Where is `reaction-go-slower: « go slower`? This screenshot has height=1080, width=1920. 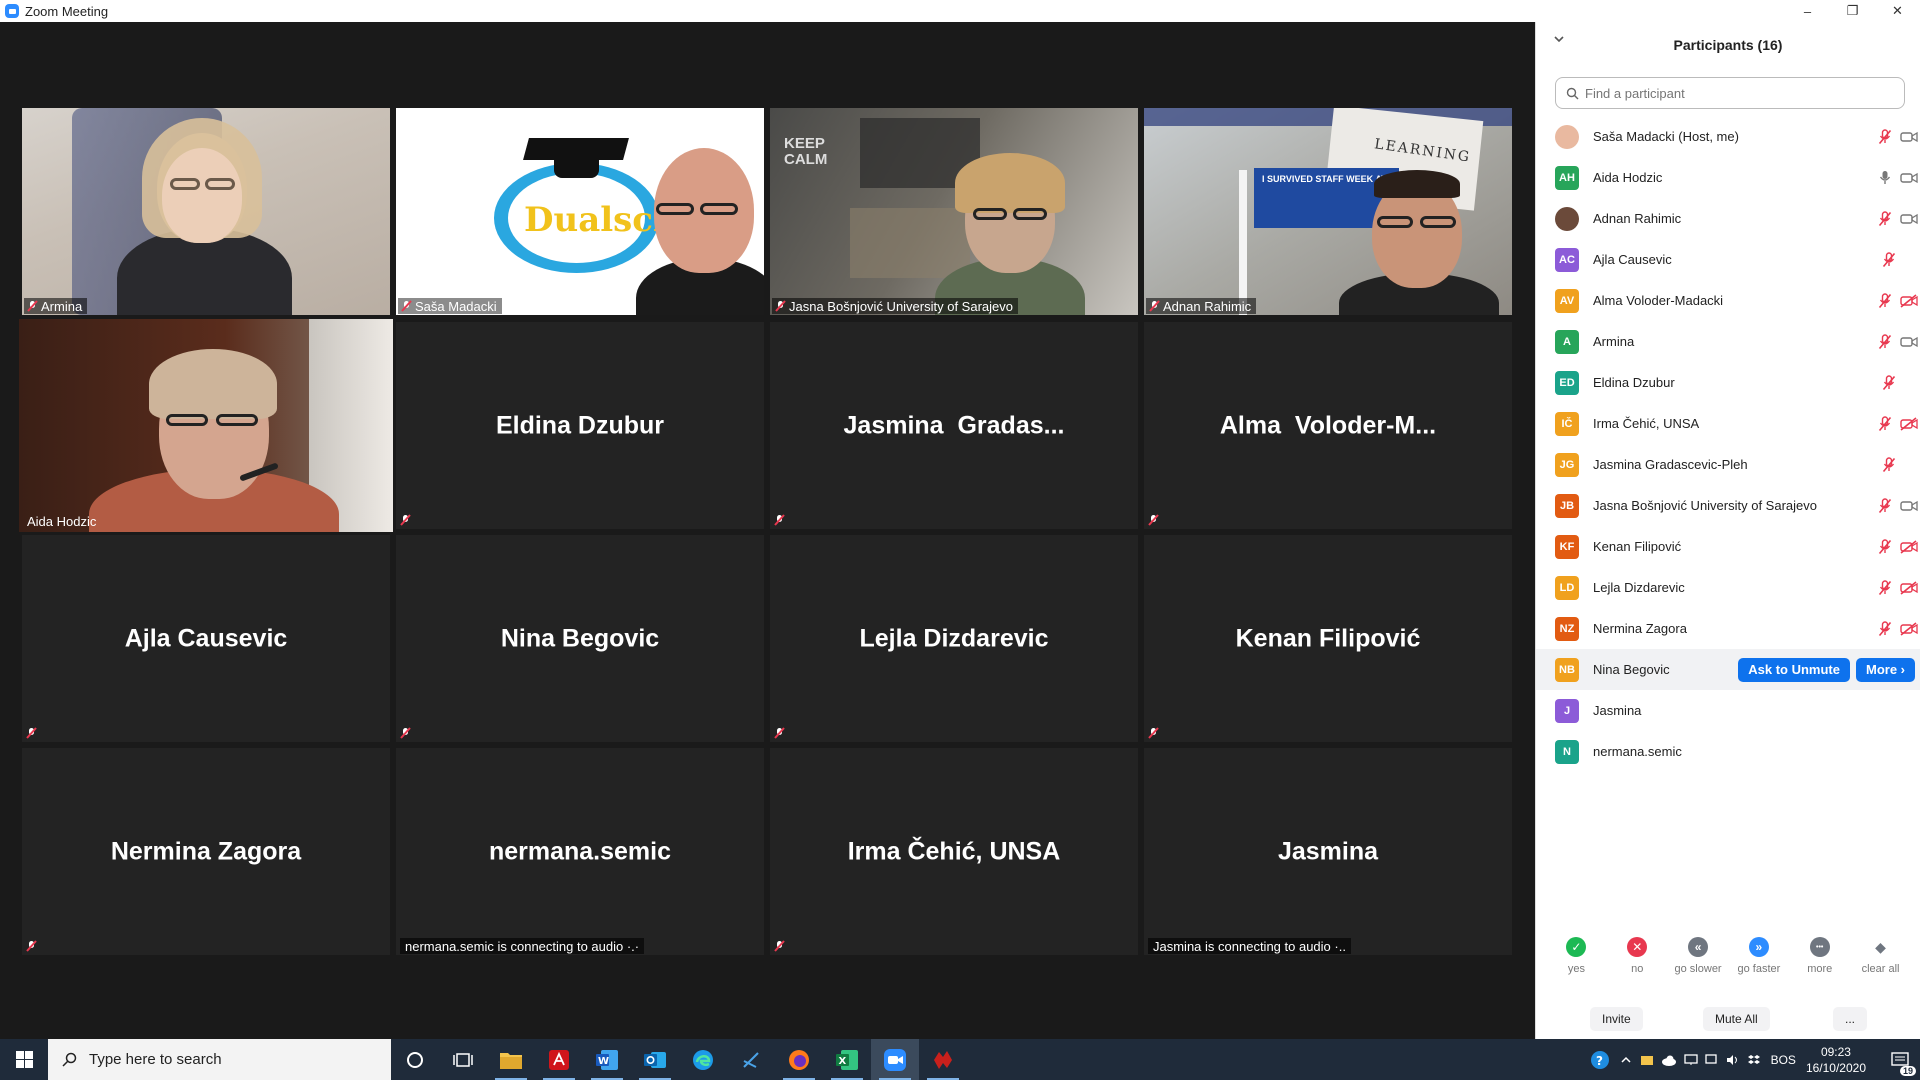 reaction-go-slower: « go slower is located at coordinates (1698, 967).